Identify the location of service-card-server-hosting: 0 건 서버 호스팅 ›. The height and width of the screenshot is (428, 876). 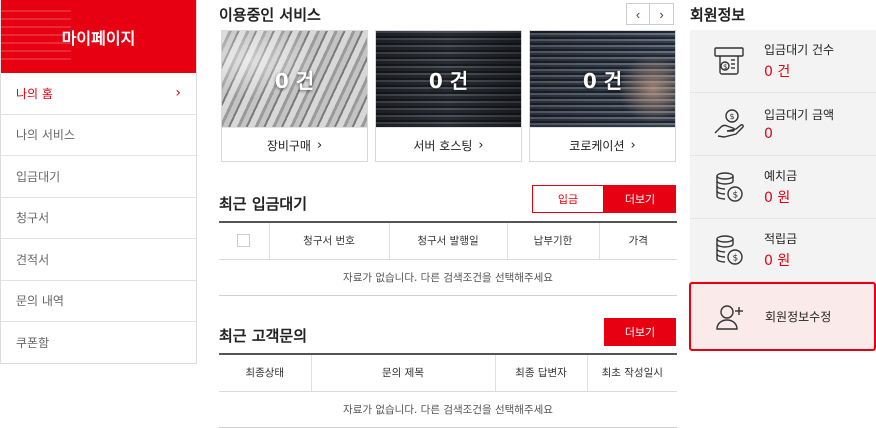
(448, 96).